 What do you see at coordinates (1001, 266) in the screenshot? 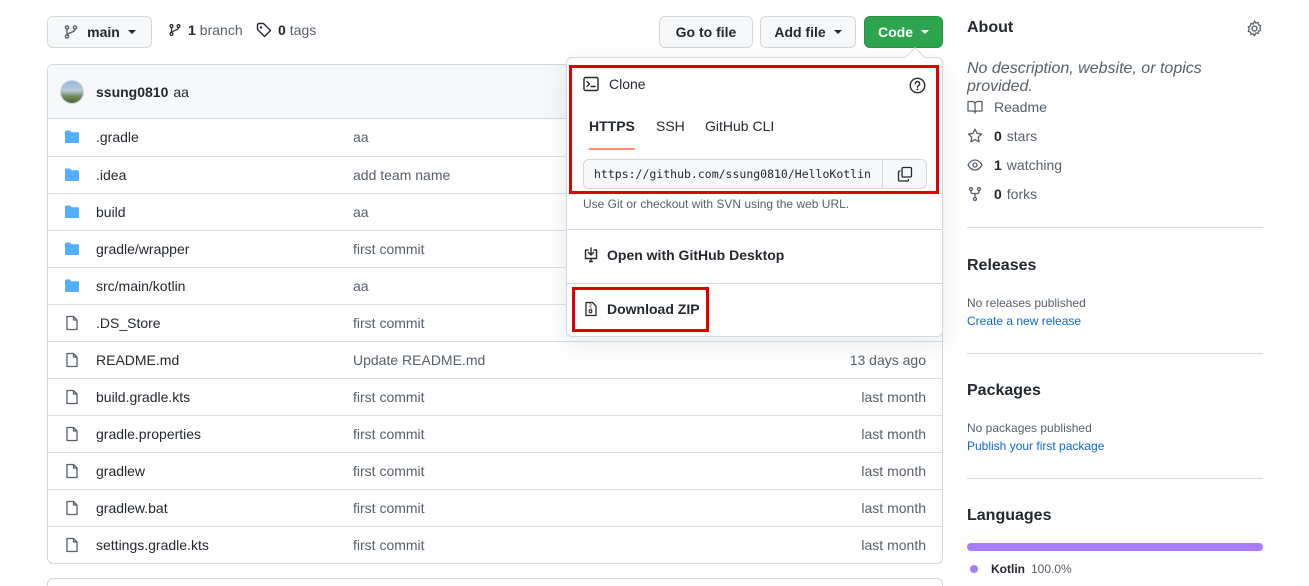
I see `releases-heading: Releases` at bounding box center [1001, 266].